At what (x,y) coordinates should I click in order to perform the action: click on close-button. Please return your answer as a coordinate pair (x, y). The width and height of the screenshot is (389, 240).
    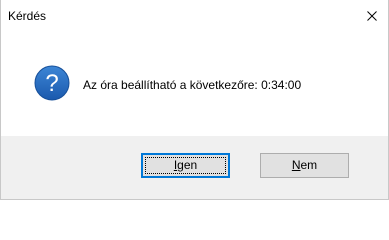
    Looking at the image, I should click on (372, 15).